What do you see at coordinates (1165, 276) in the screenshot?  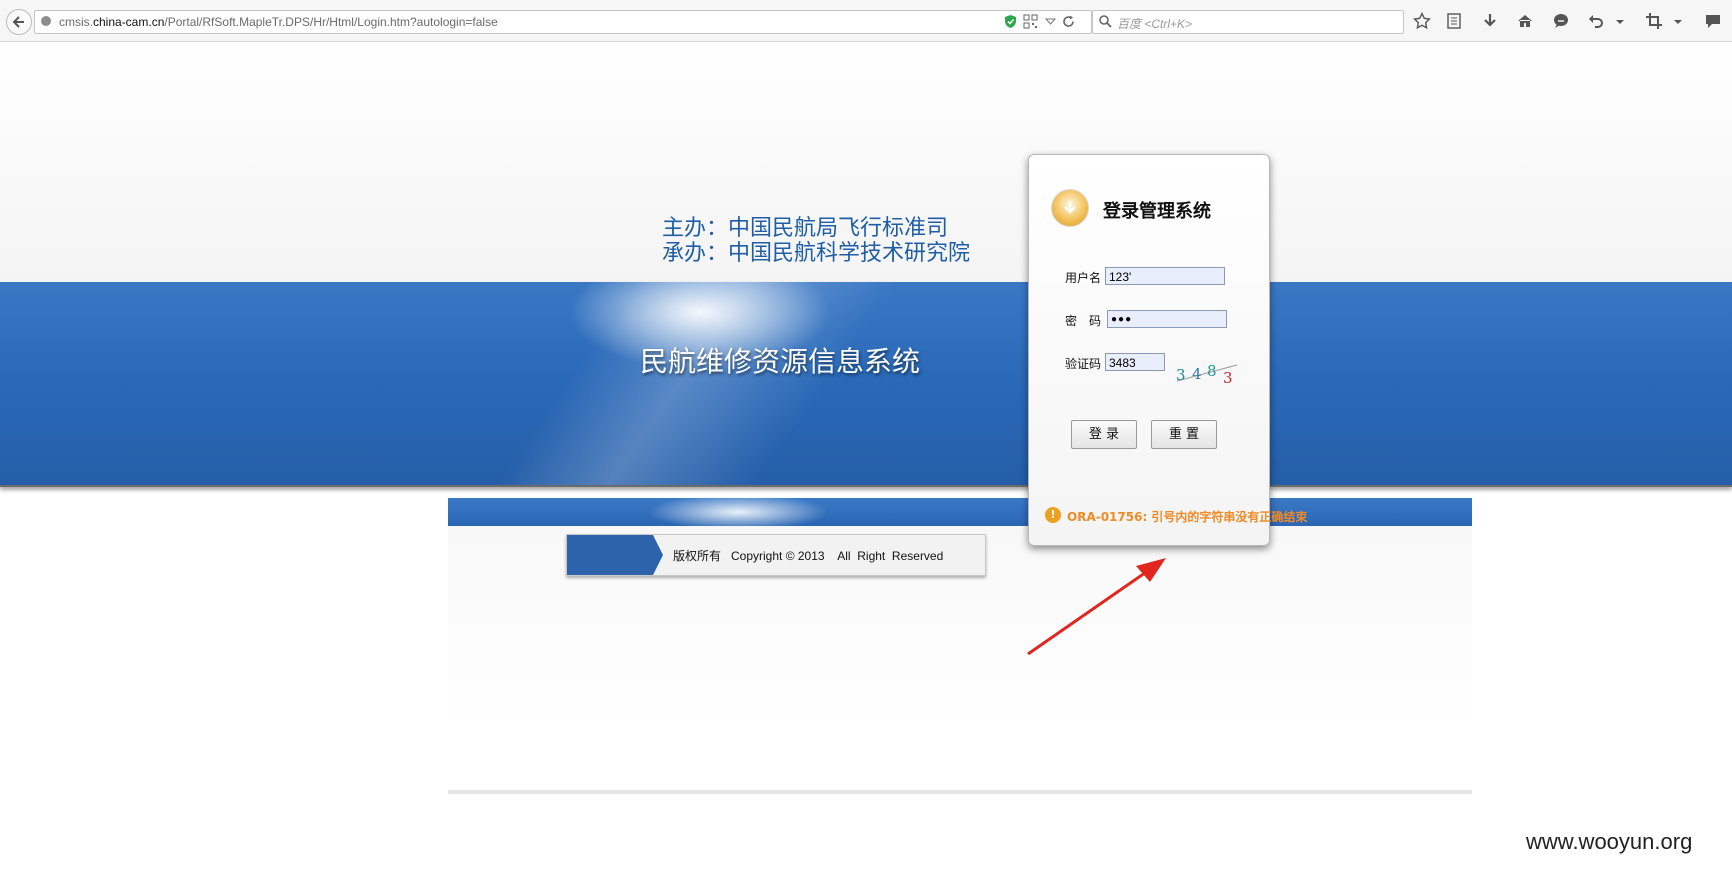 I see `username-input: 123'` at bounding box center [1165, 276].